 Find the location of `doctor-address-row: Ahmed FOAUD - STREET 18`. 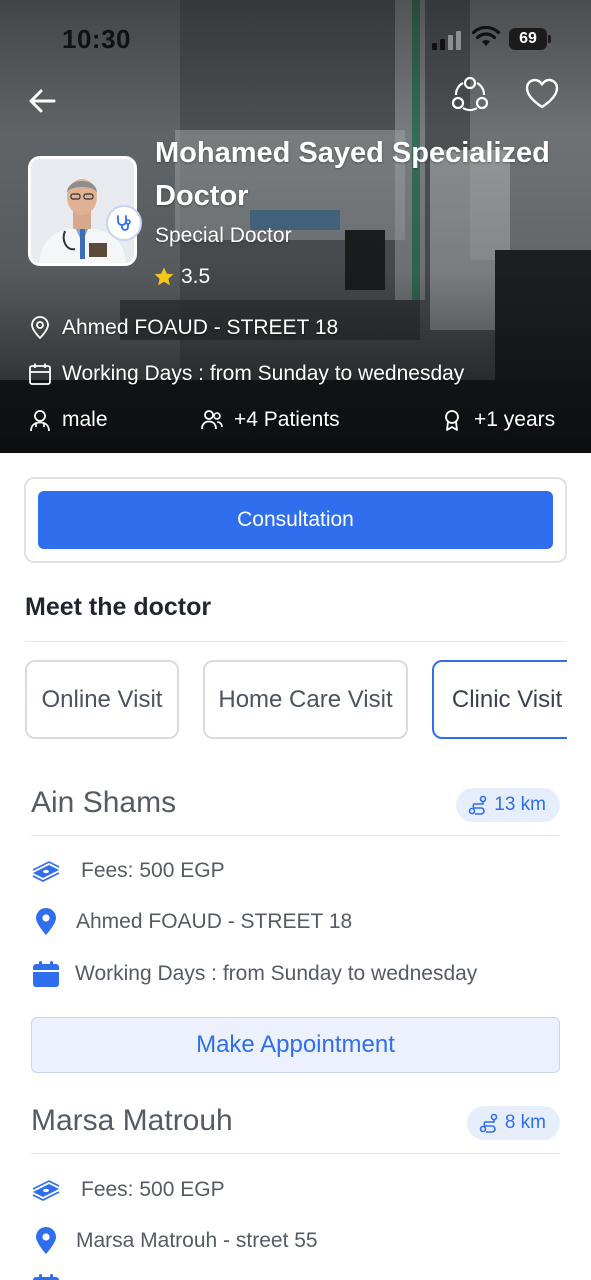

doctor-address-row: Ahmed FOAUD - STREET 18 is located at coordinates (183, 328).